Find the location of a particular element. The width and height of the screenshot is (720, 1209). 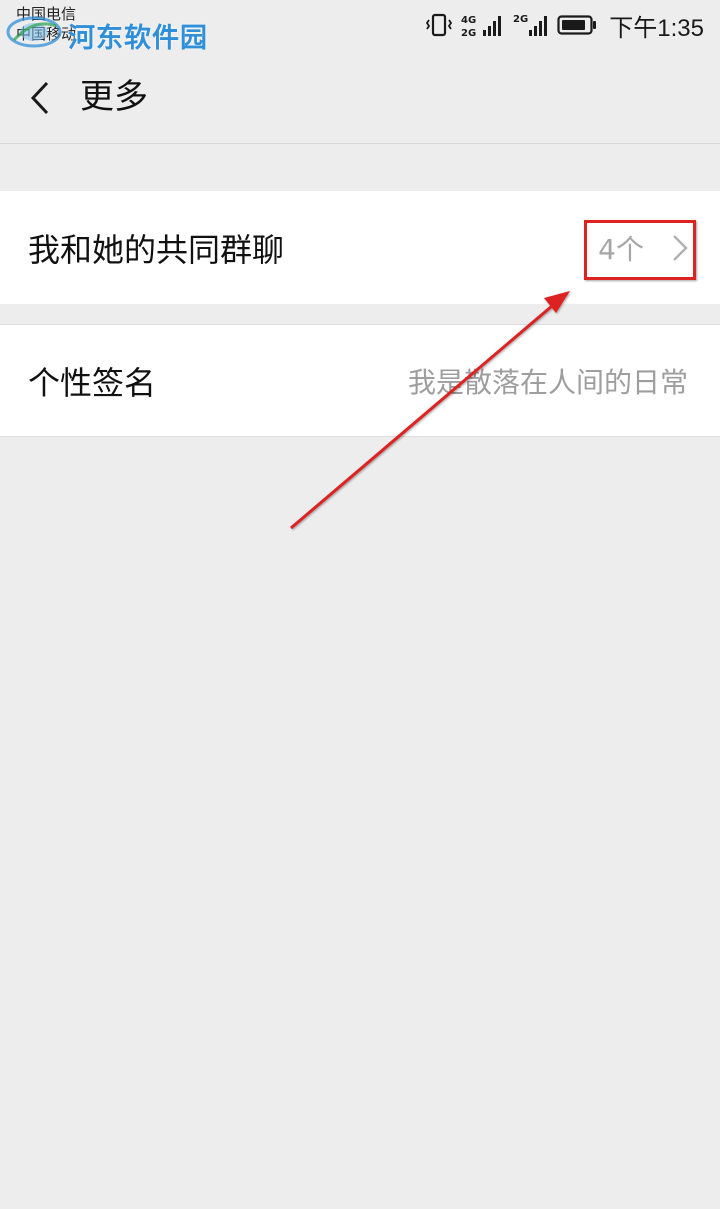

signature-value: 我是散落在人间的日常 is located at coordinates (547, 382).